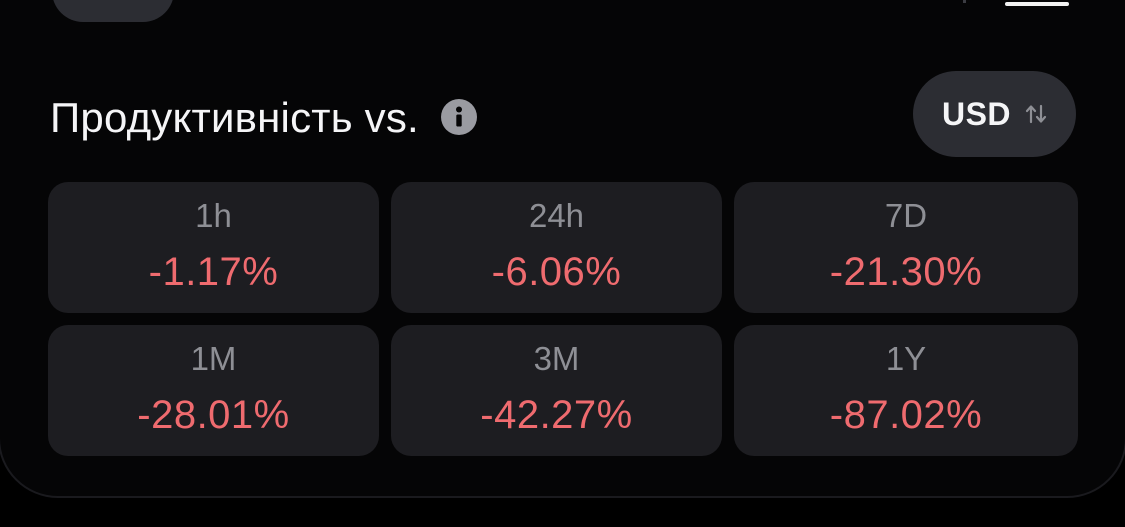  Describe the element at coordinates (234, 117) in the screenshot. I see `section-title: Продуктивність vs.` at that location.